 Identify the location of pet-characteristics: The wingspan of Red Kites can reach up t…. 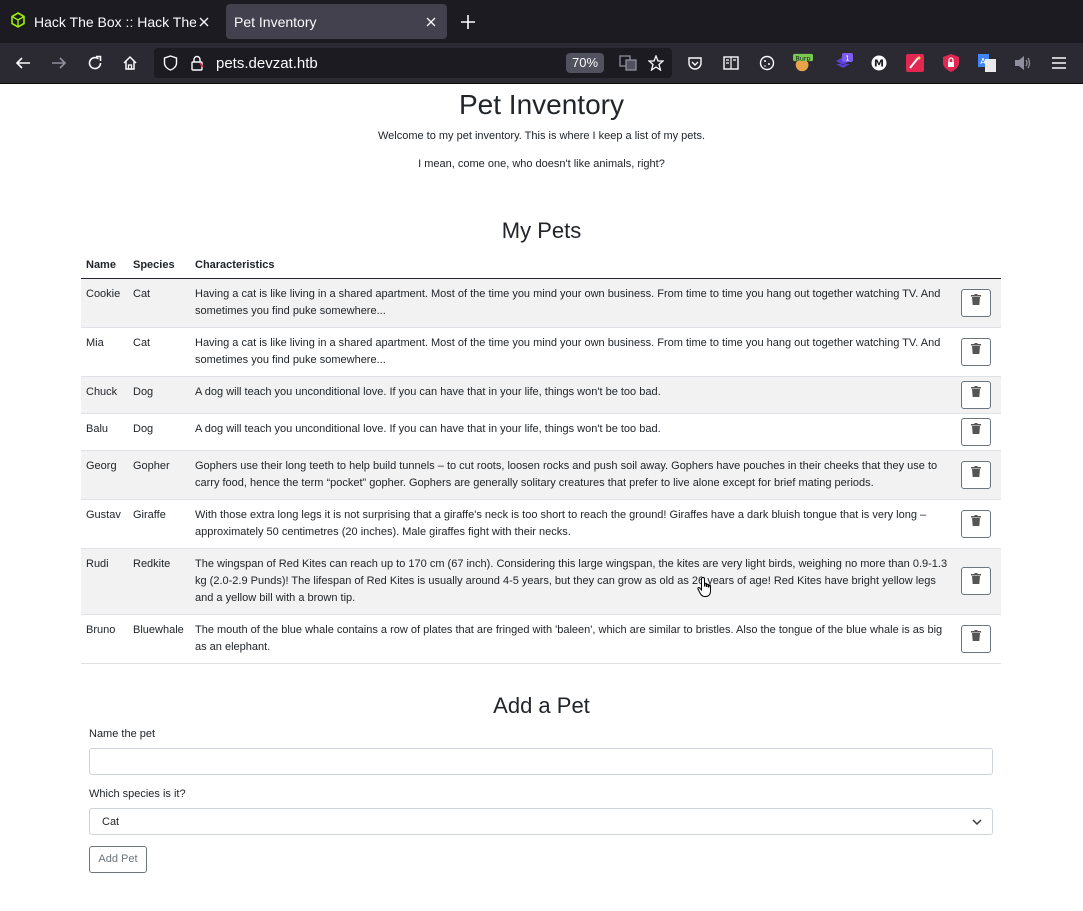
(573, 580).